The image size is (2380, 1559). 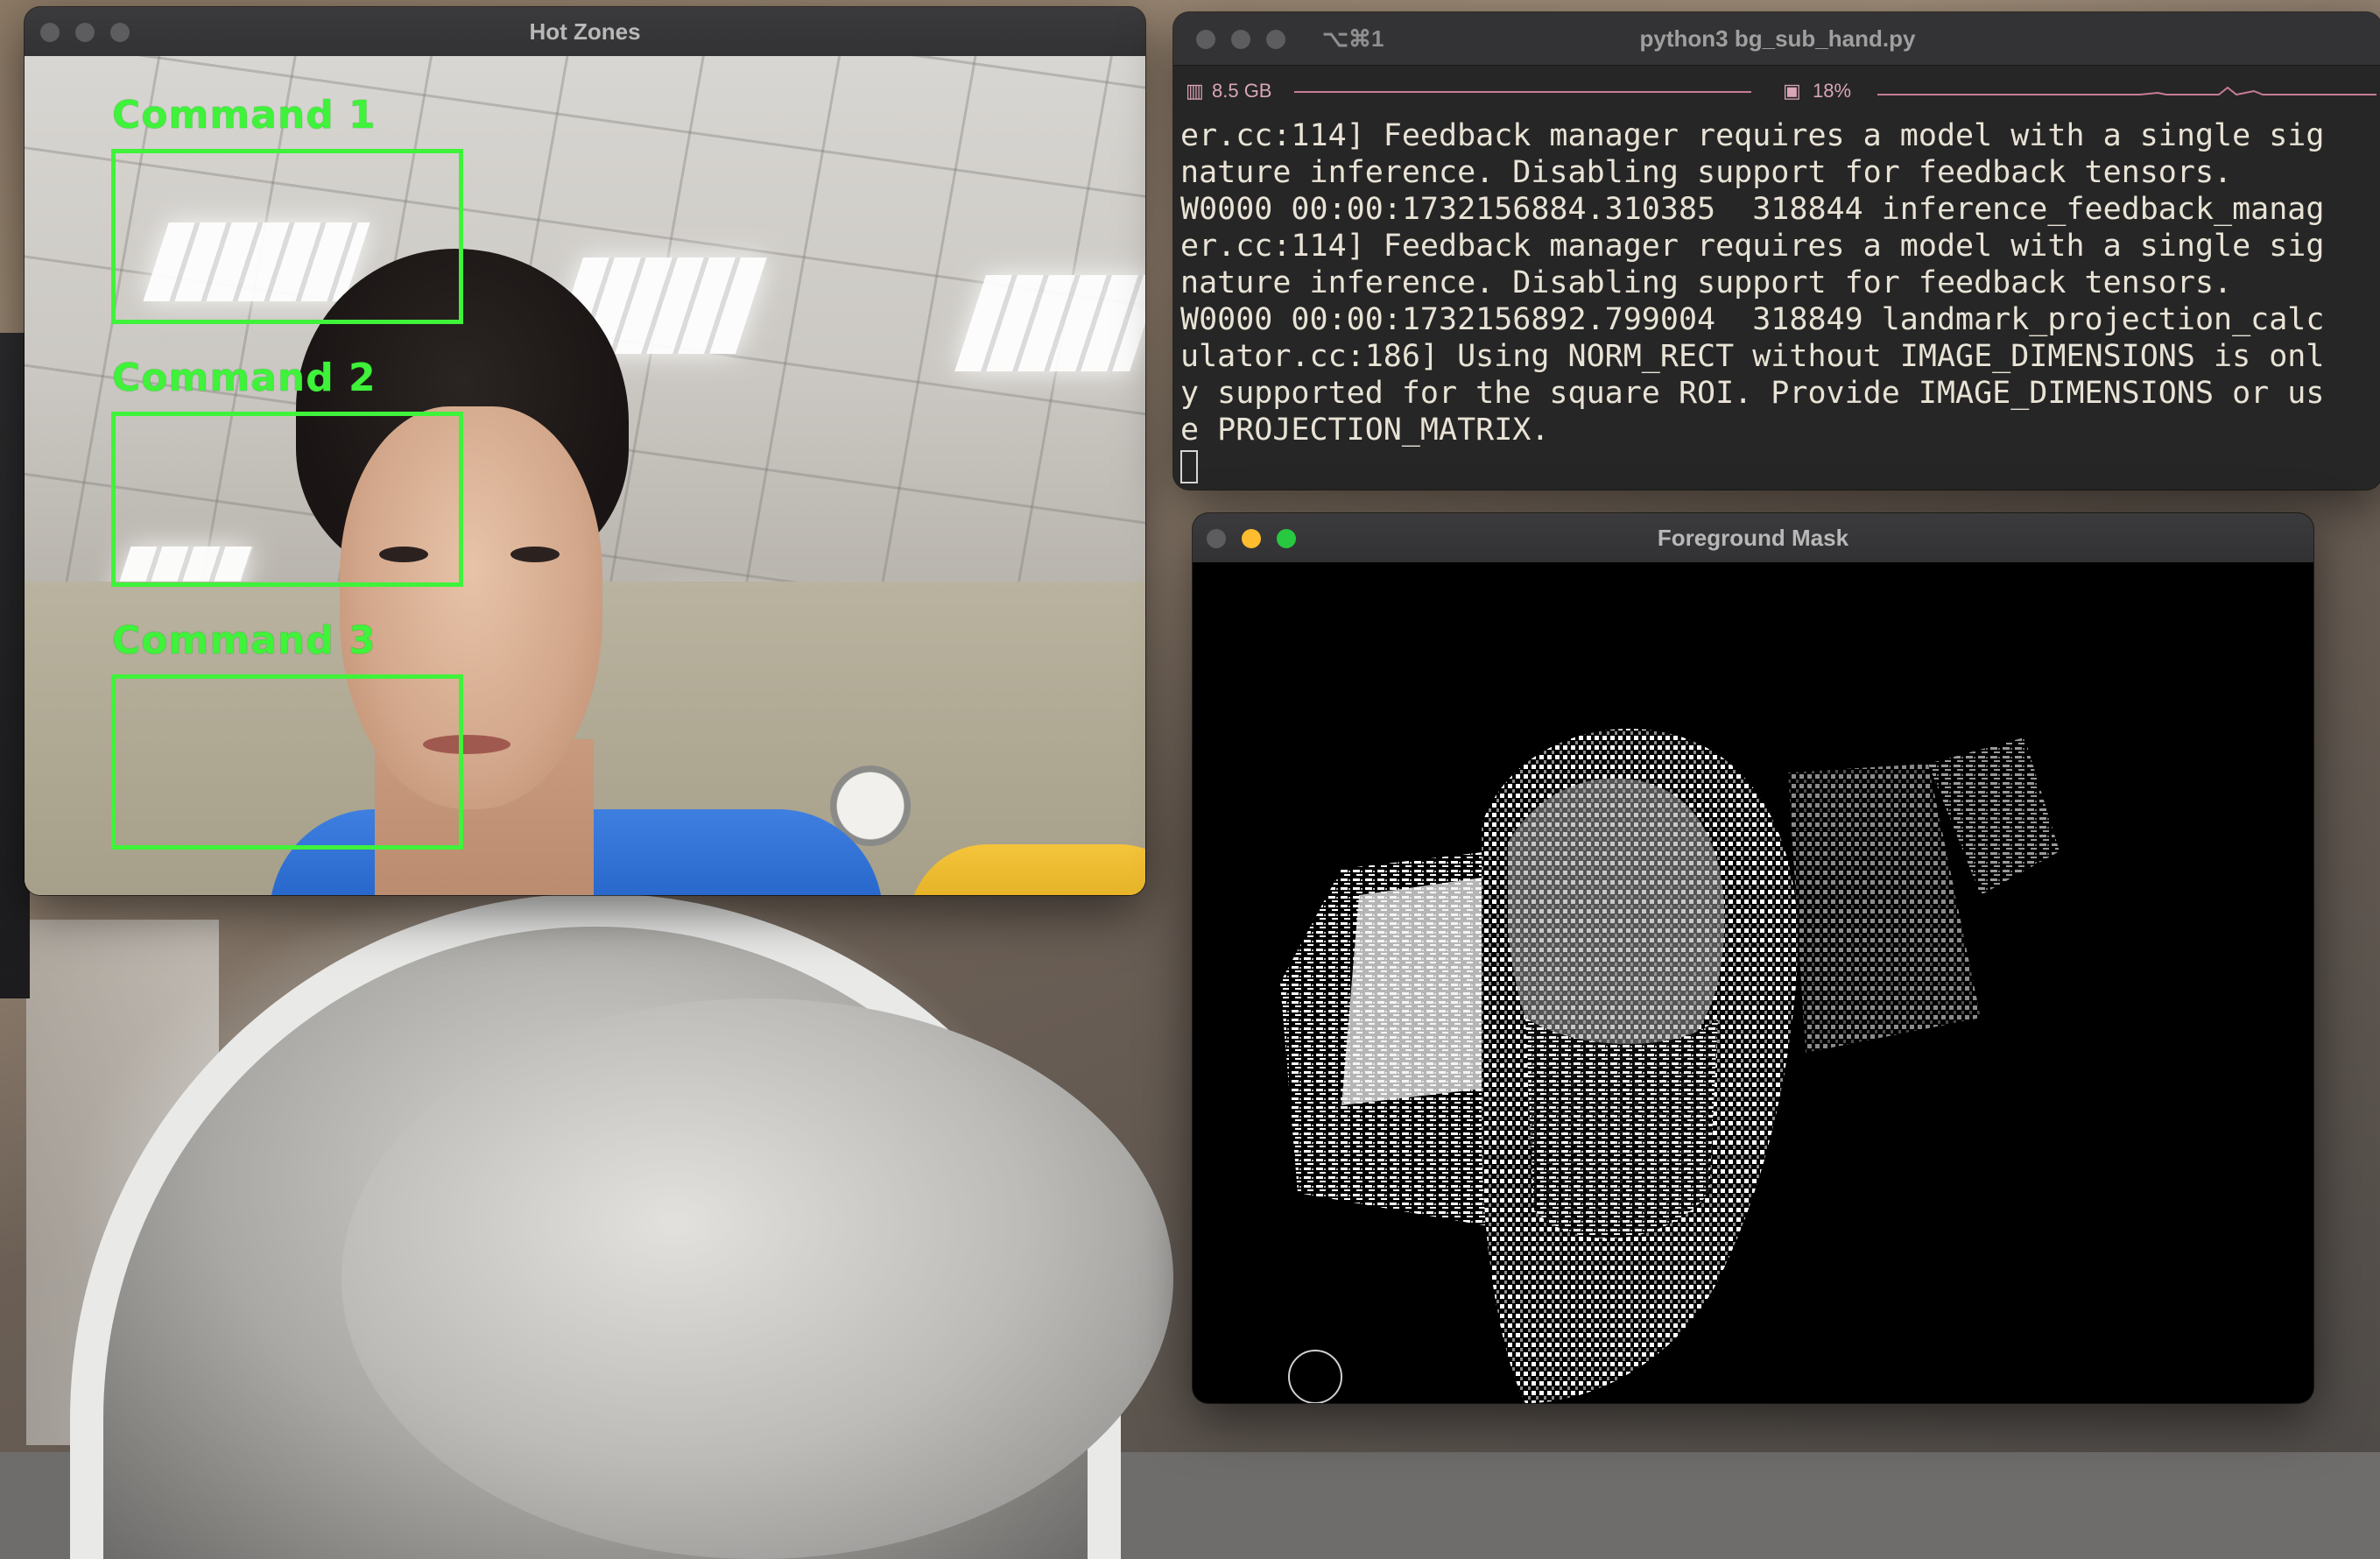 I want to click on memory-usage: 8.5 GB, so click(x=1242, y=91).